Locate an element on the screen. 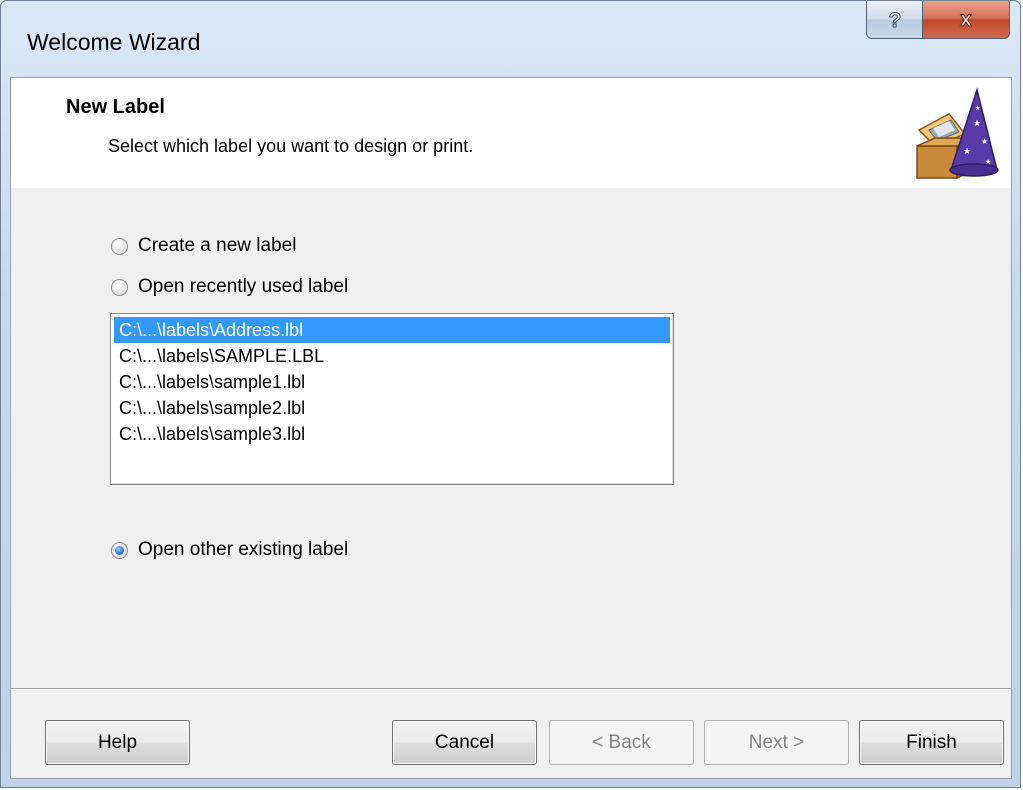  close-icon: x is located at coordinates (966, 20).